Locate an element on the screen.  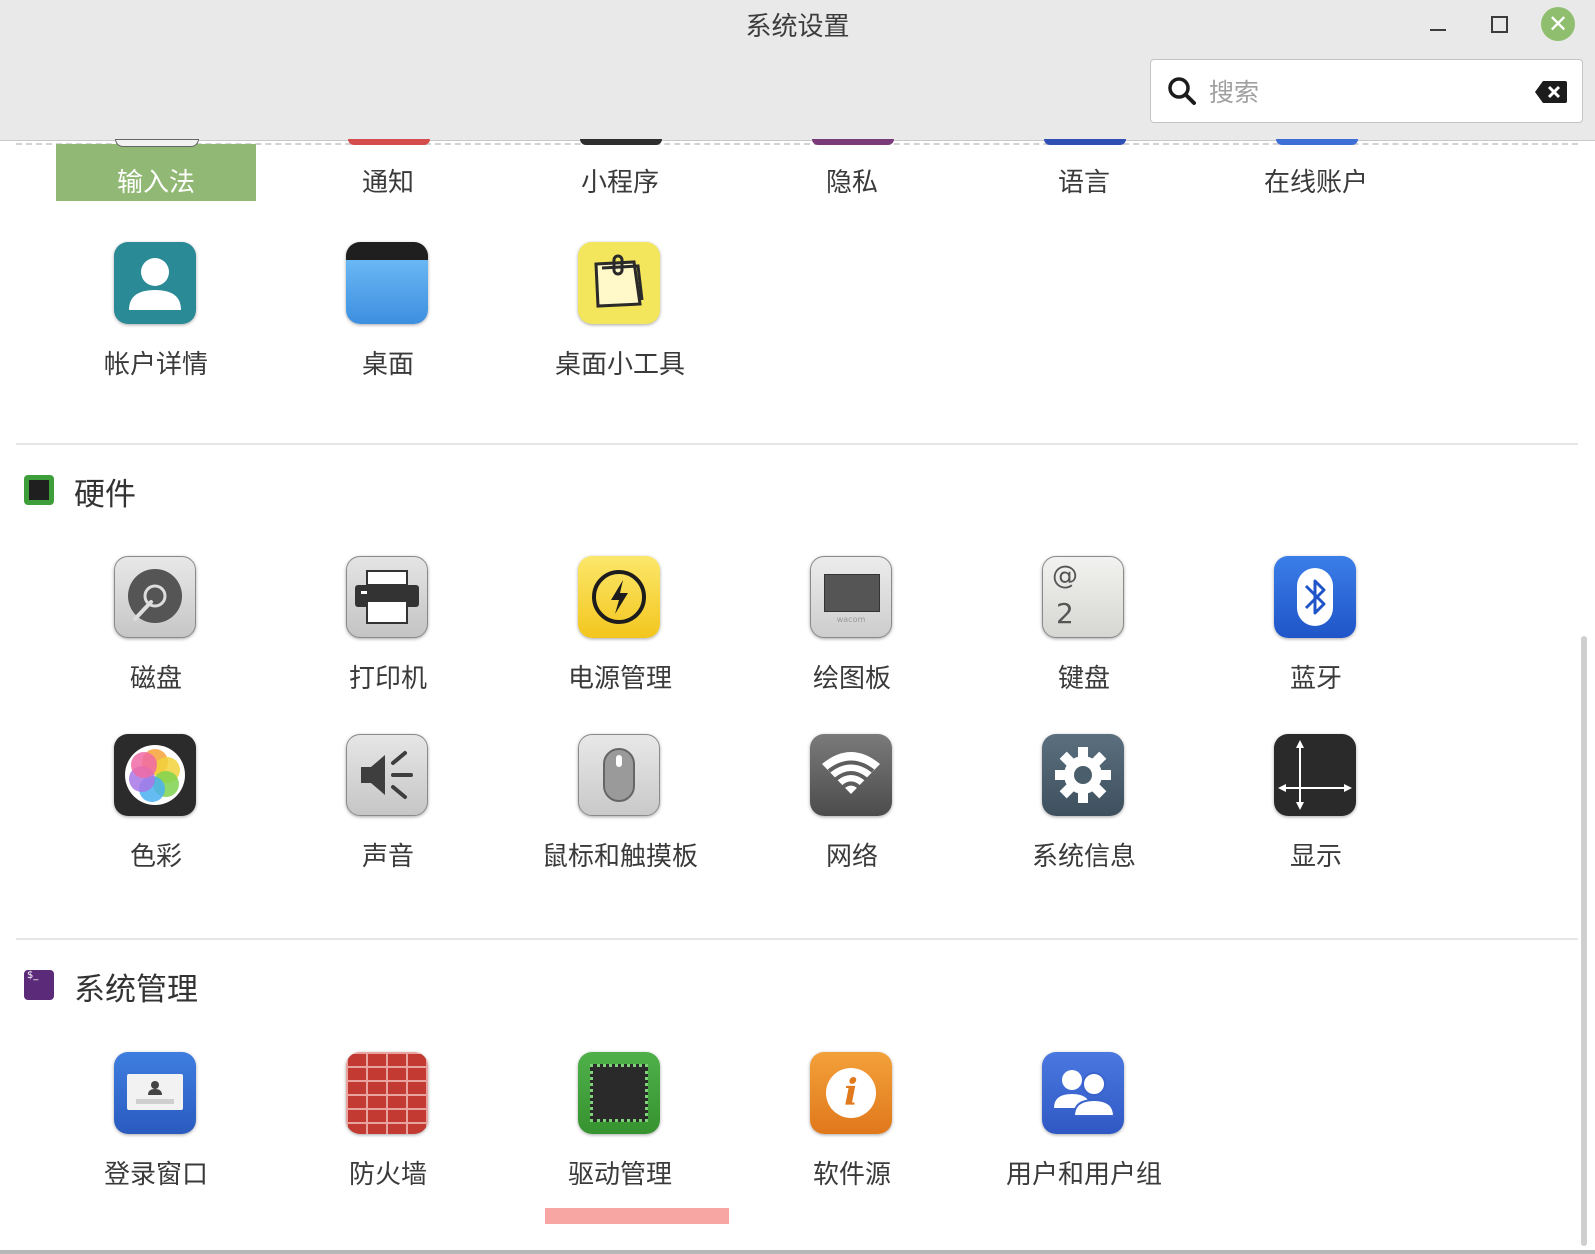
item-keyboard: @ 2 键盘 is located at coordinates (1084, 631).